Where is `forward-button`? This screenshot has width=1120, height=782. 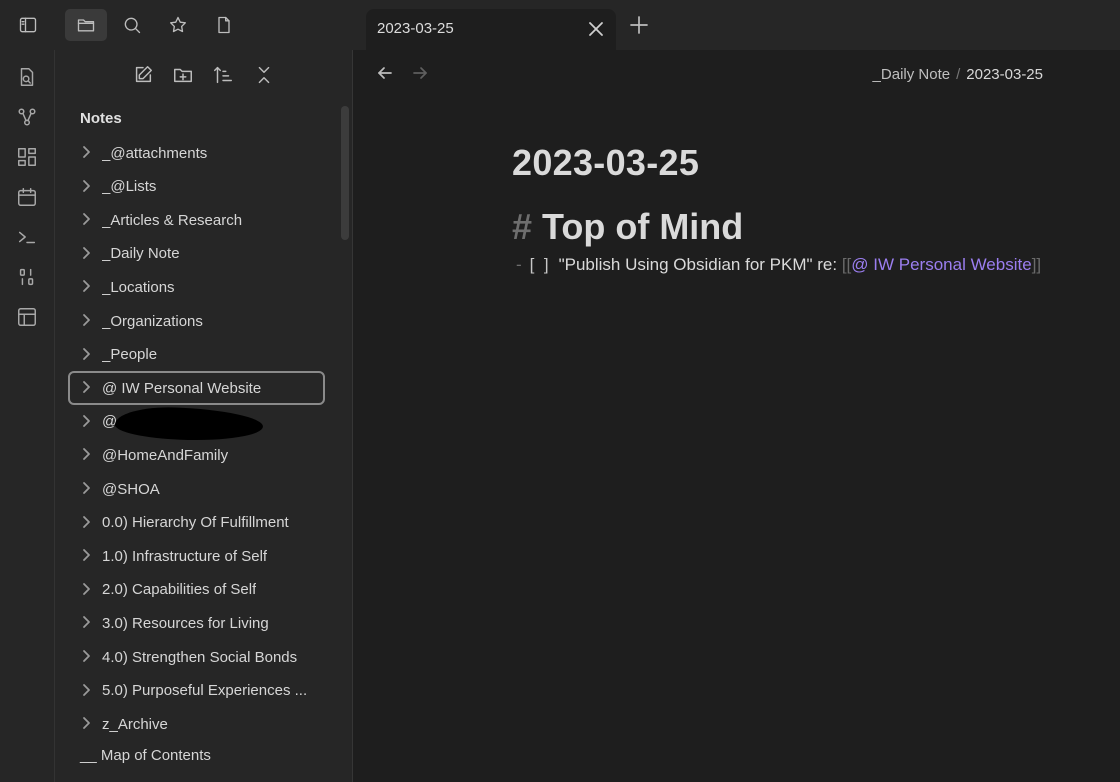
forward-button is located at coordinates (421, 74).